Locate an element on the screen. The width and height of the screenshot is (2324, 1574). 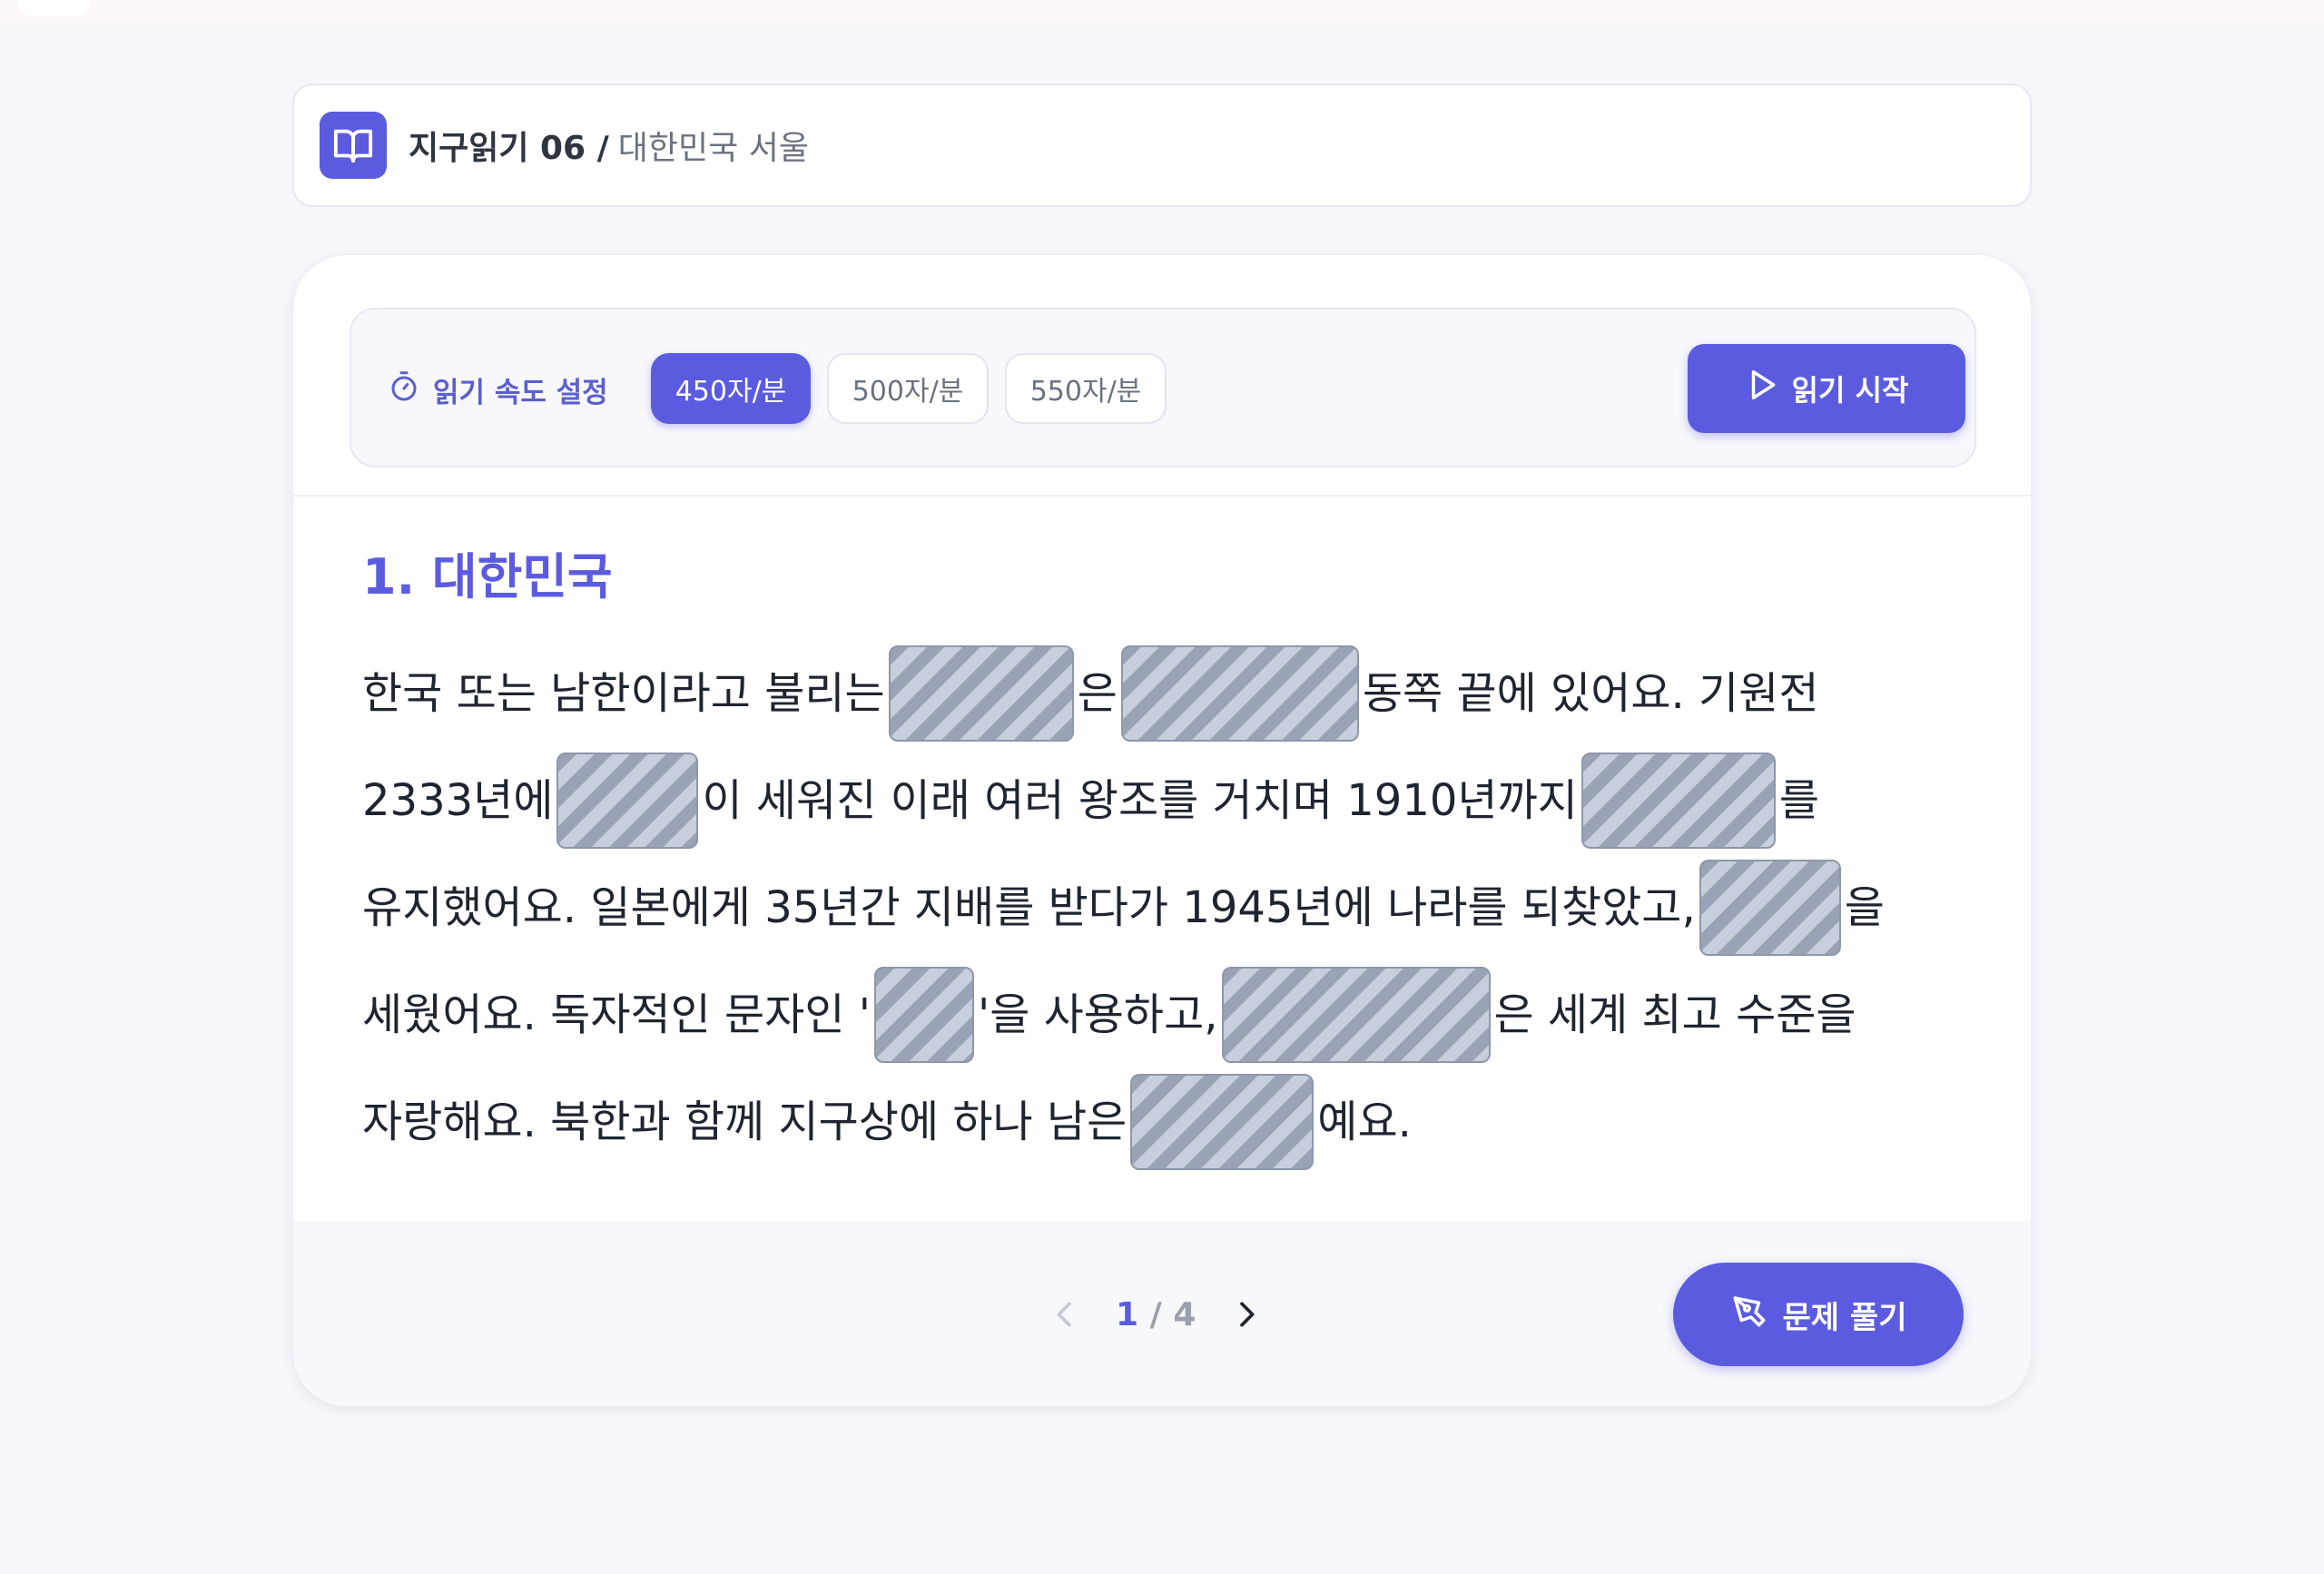
passage-text: '을 사용하고, is located at coordinates (1098, 1014).